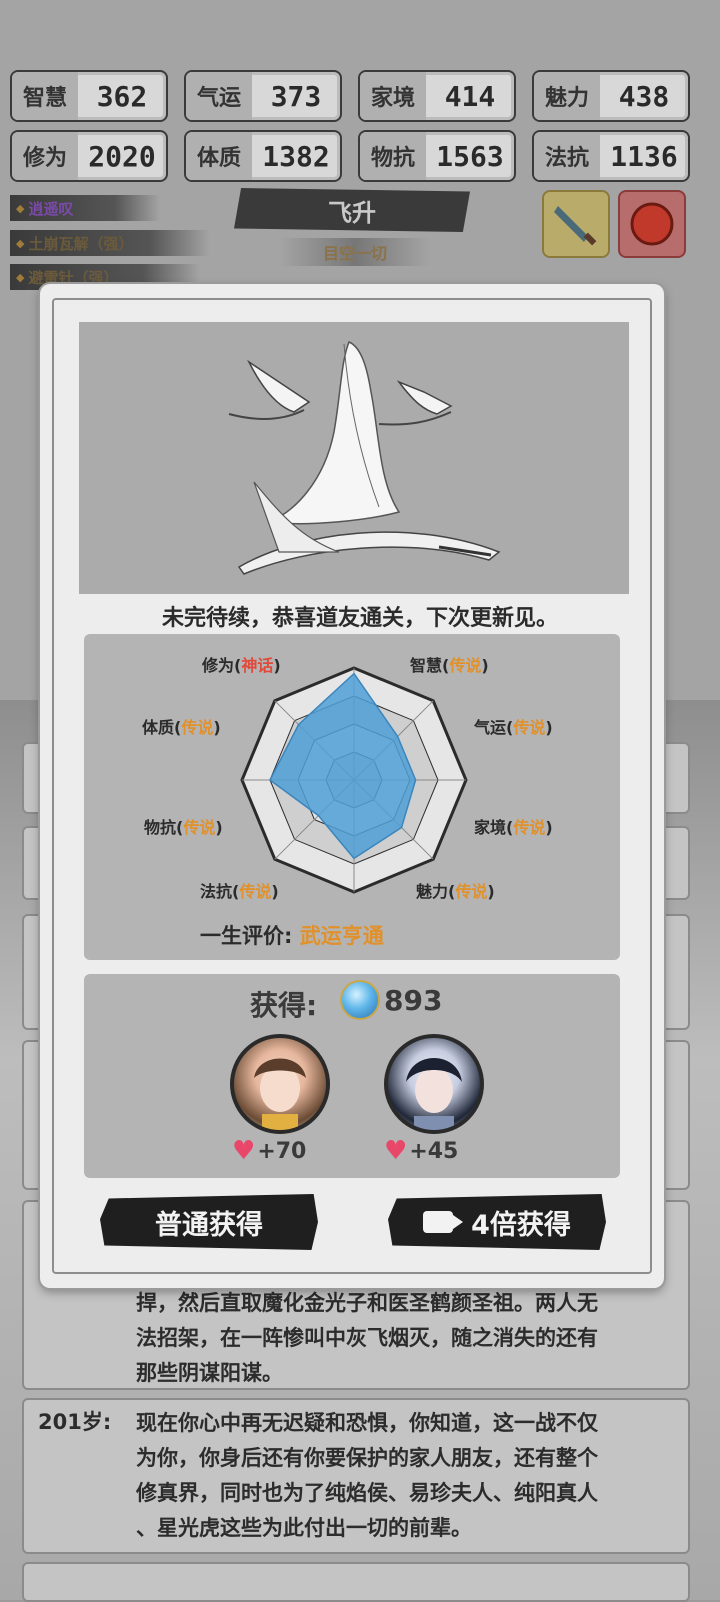 The height and width of the screenshot is (1602, 720). I want to click on radar-label-phys-resist: 物抗(传说), so click(183, 827).